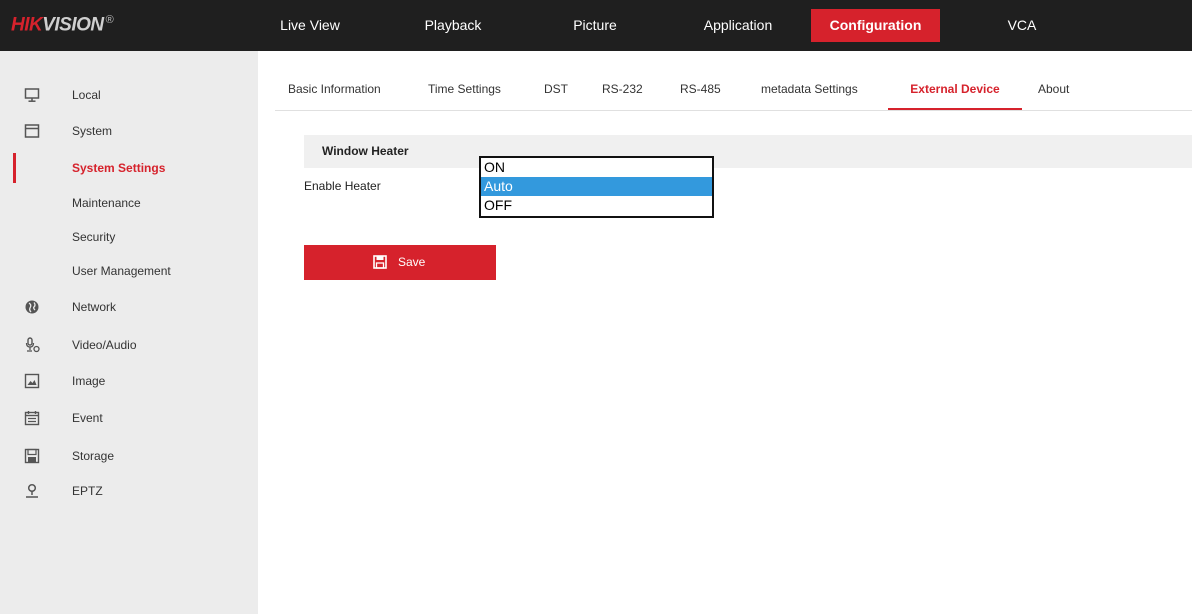 The image size is (1192, 614). What do you see at coordinates (87, 491) in the screenshot?
I see `sidebar-item-label: EPTZ` at bounding box center [87, 491].